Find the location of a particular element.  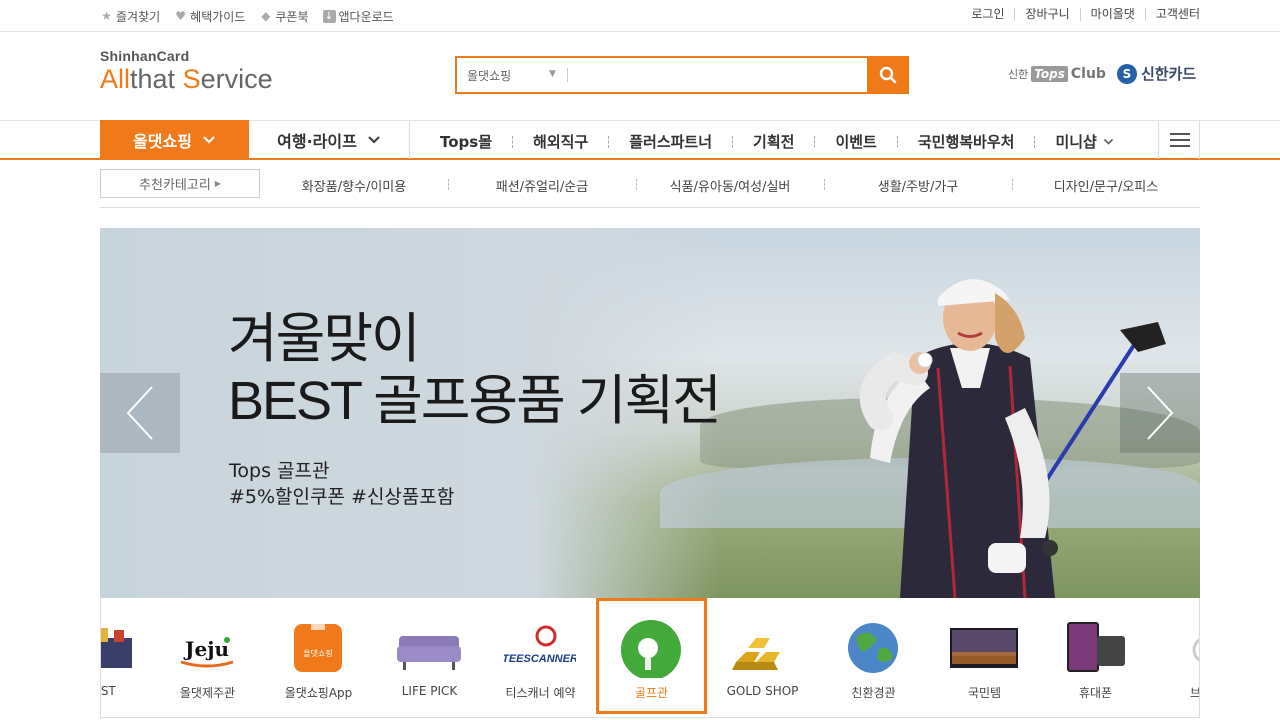

search-icon is located at coordinates (888, 75).